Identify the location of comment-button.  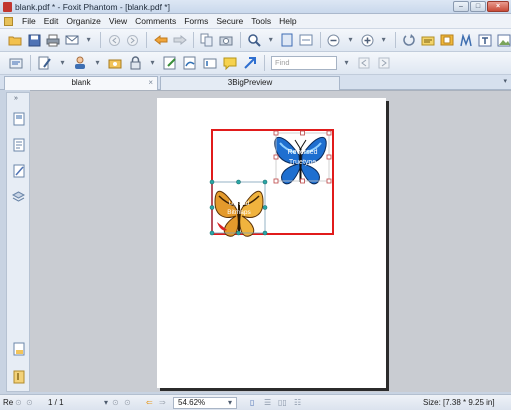
(230, 63).